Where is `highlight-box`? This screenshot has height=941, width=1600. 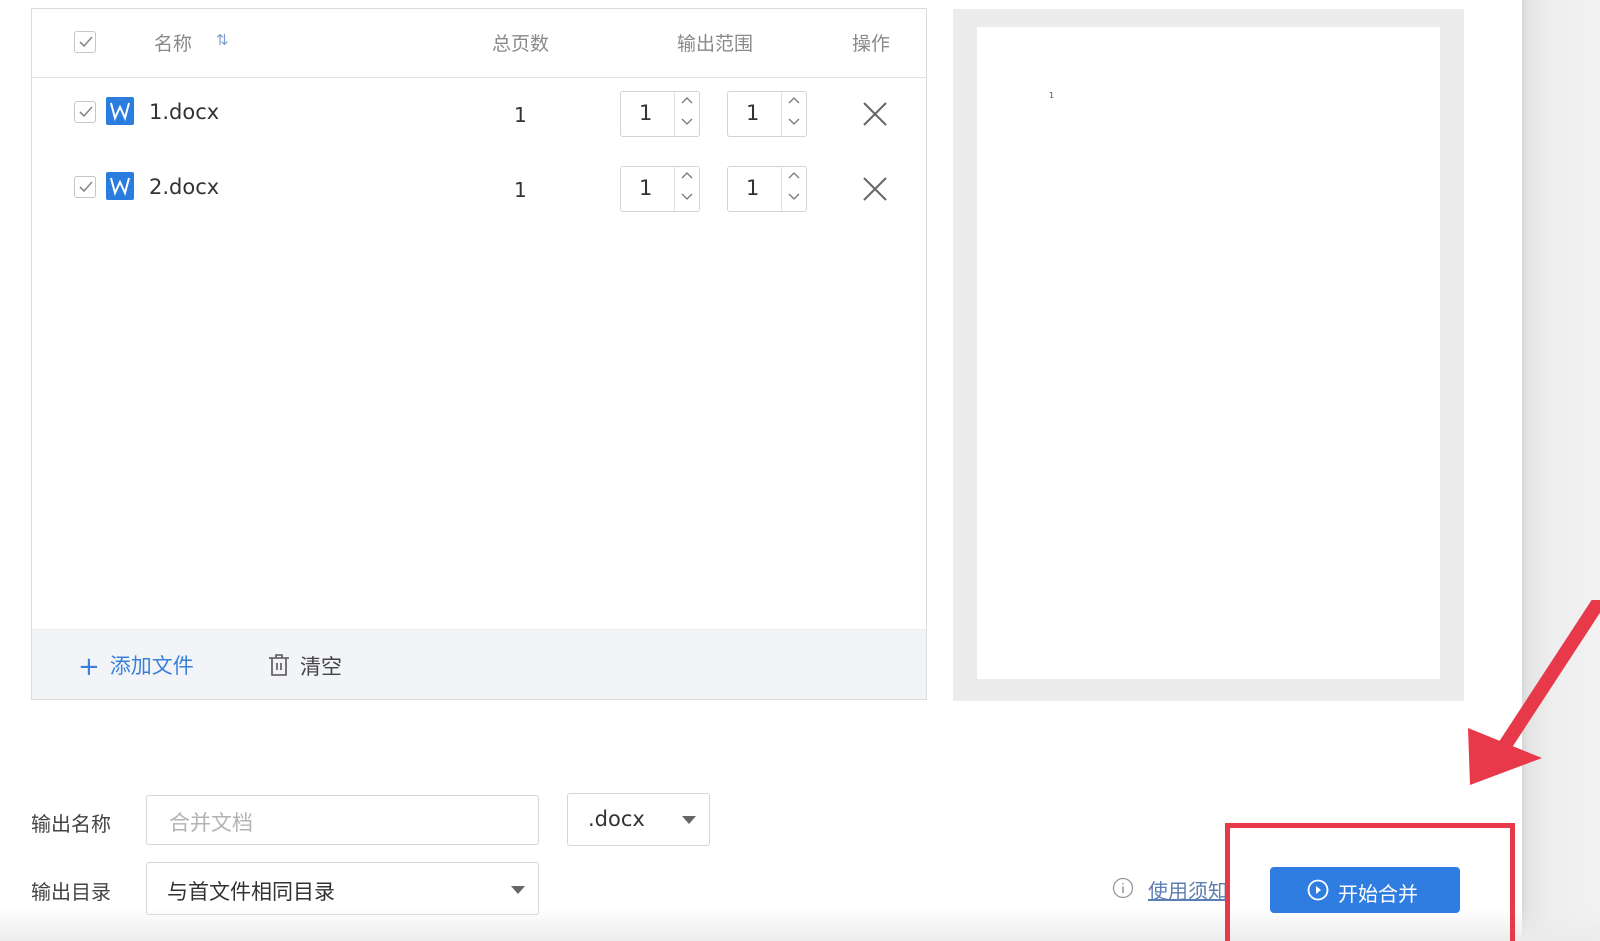
highlight-box is located at coordinates (1370, 882).